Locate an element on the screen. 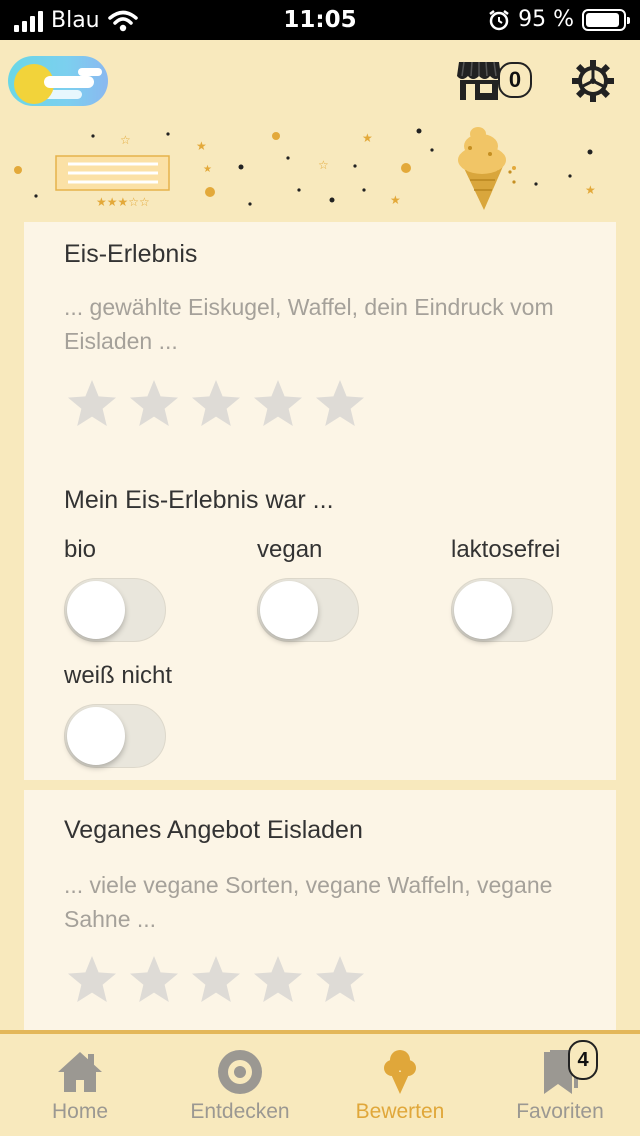  tab-label: Home is located at coordinates (80, 1111).